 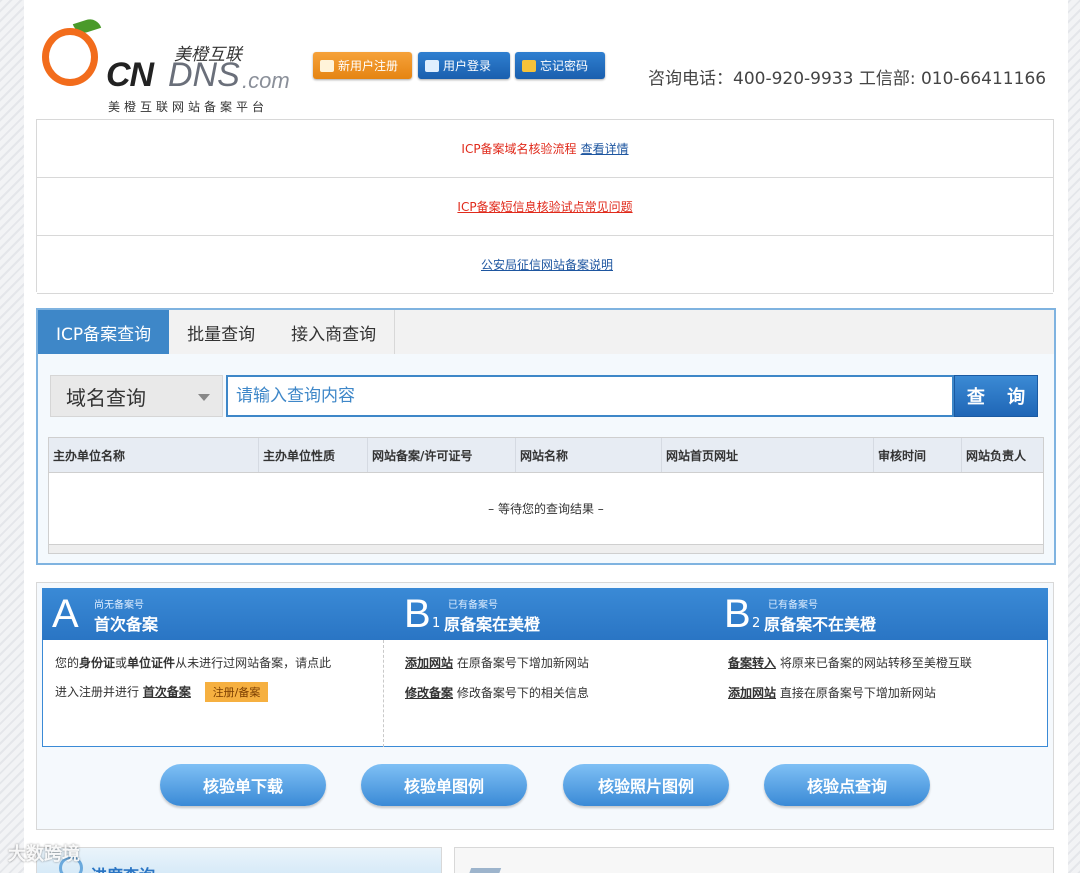 What do you see at coordinates (327, 65) in the screenshot?
I see `users-icon` at bounding box center [327, 65].